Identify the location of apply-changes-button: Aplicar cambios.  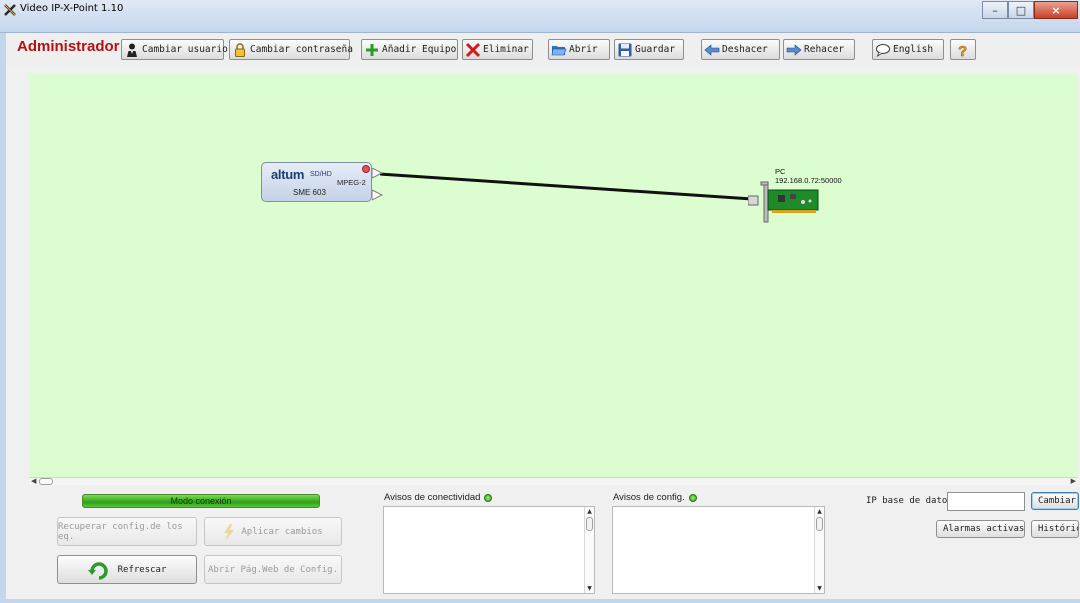
(273, 531).